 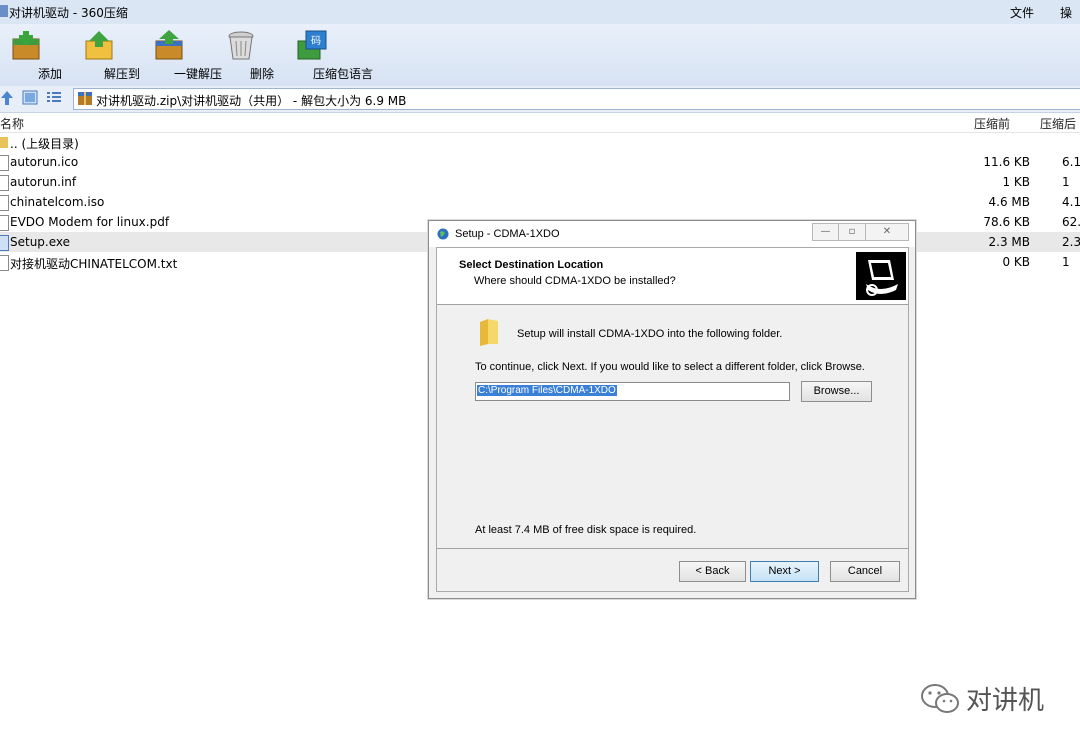 What do you see at coordinates (1071, 162) in the screenshot?
I see `file-size-after: 6.1` at bounding box center [1071, 162].